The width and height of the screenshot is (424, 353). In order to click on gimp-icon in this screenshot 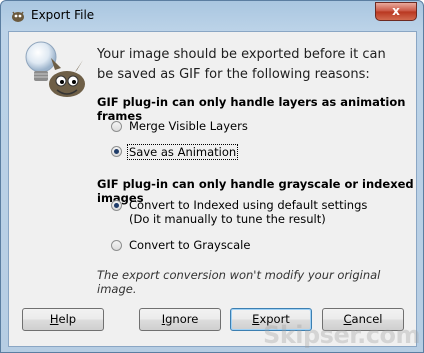, I will do `click(18, 16)`.